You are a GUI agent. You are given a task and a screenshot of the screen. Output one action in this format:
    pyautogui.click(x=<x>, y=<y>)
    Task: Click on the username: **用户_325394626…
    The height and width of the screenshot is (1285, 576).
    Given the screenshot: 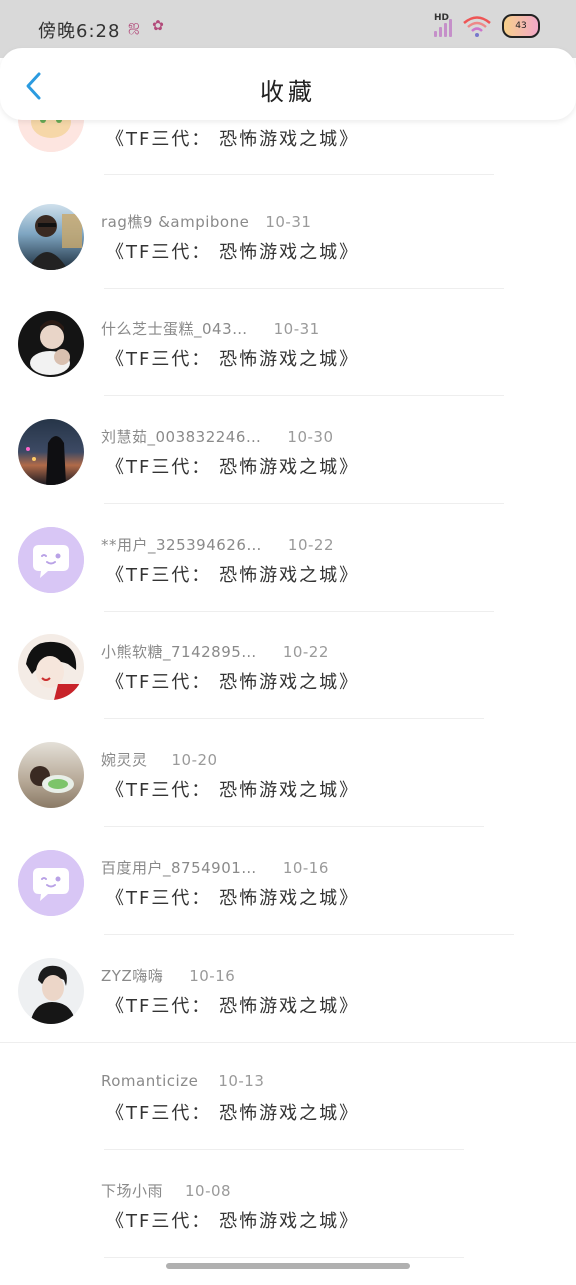 What is the action you would take?
    pyautogui.click(x=181, y=545)
    